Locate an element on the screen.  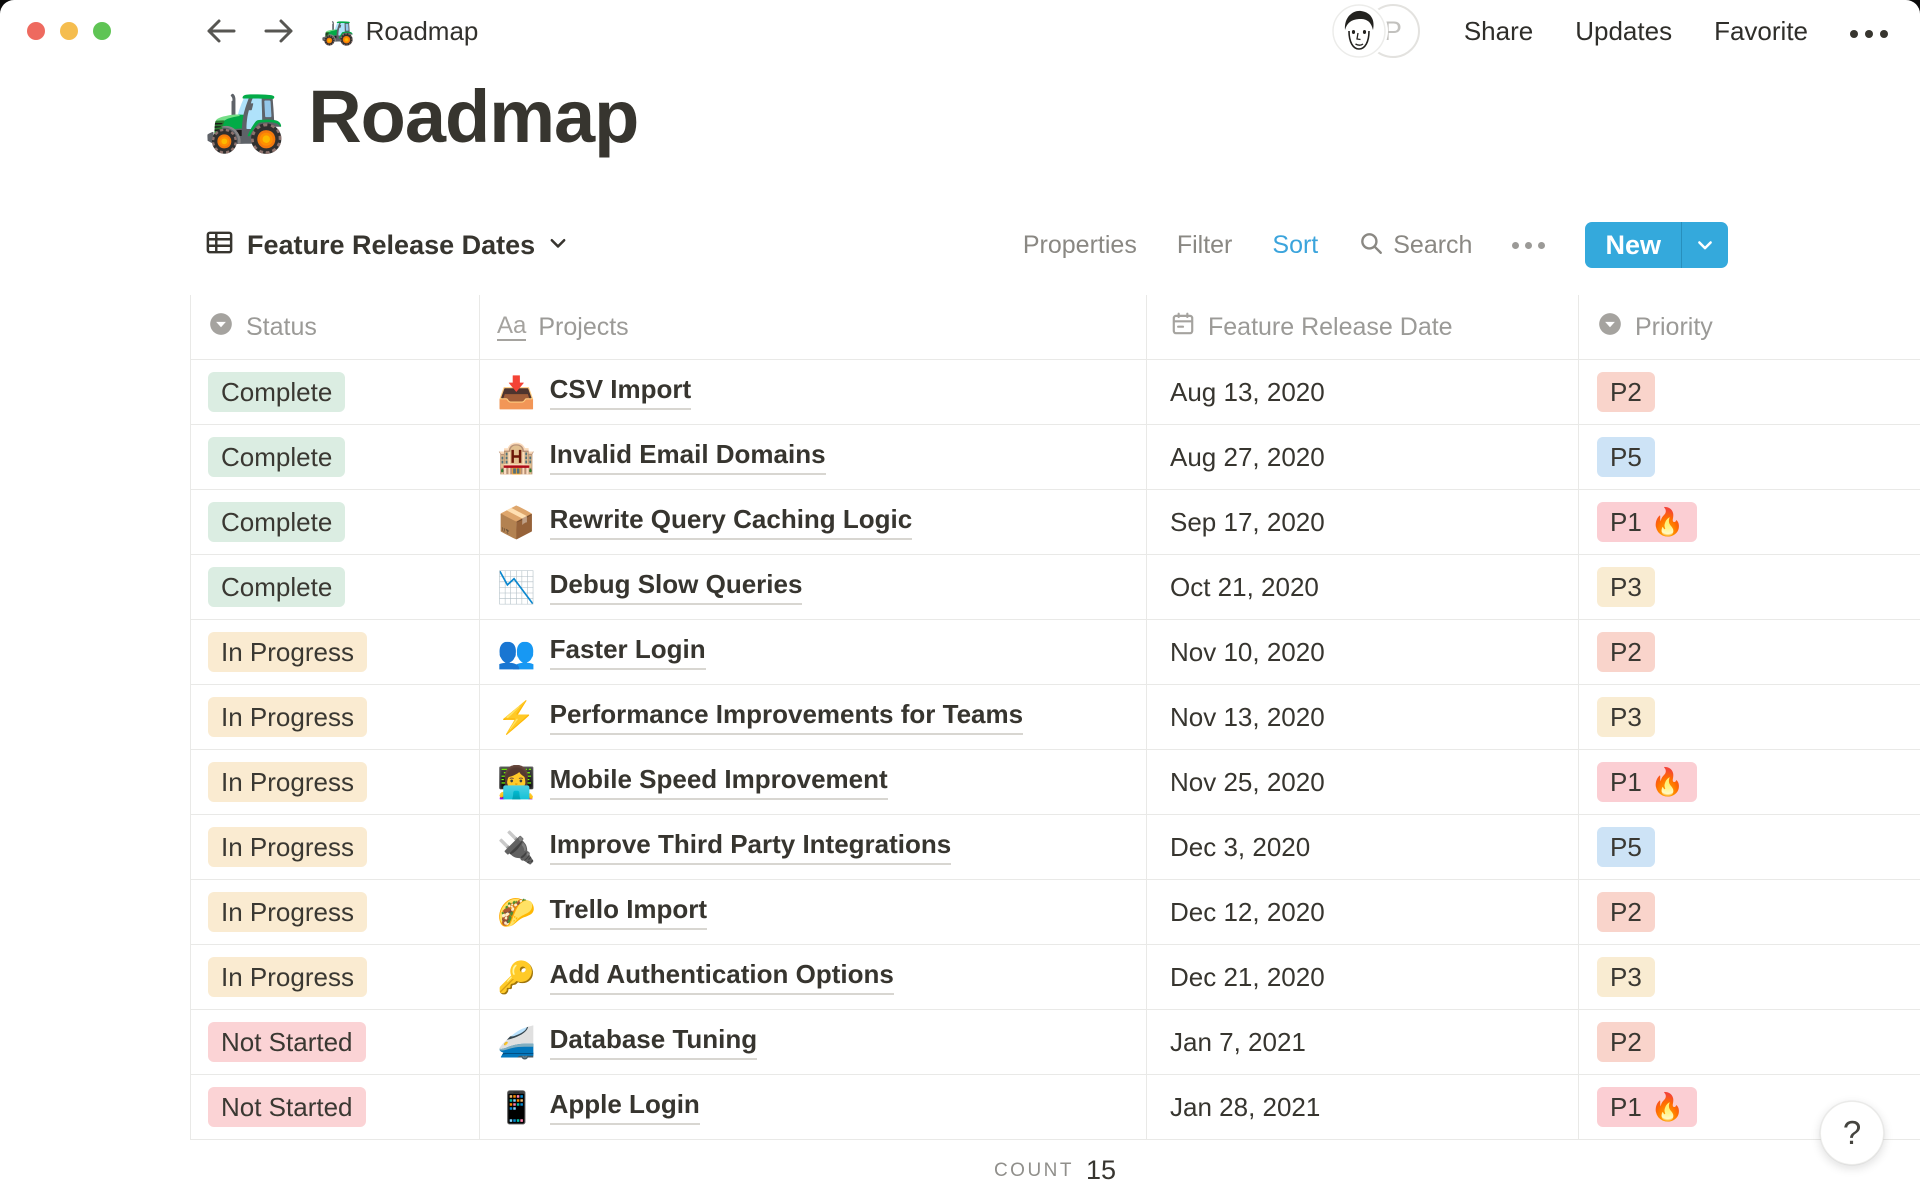
more-options-icon is located at coordinates (1869, 31).